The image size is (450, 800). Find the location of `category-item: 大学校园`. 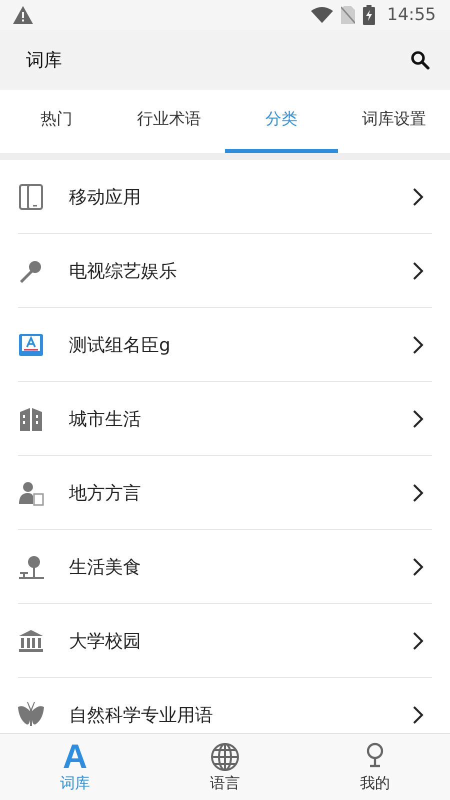

category-item: 大学校园 is located at coordinates (225, 641).